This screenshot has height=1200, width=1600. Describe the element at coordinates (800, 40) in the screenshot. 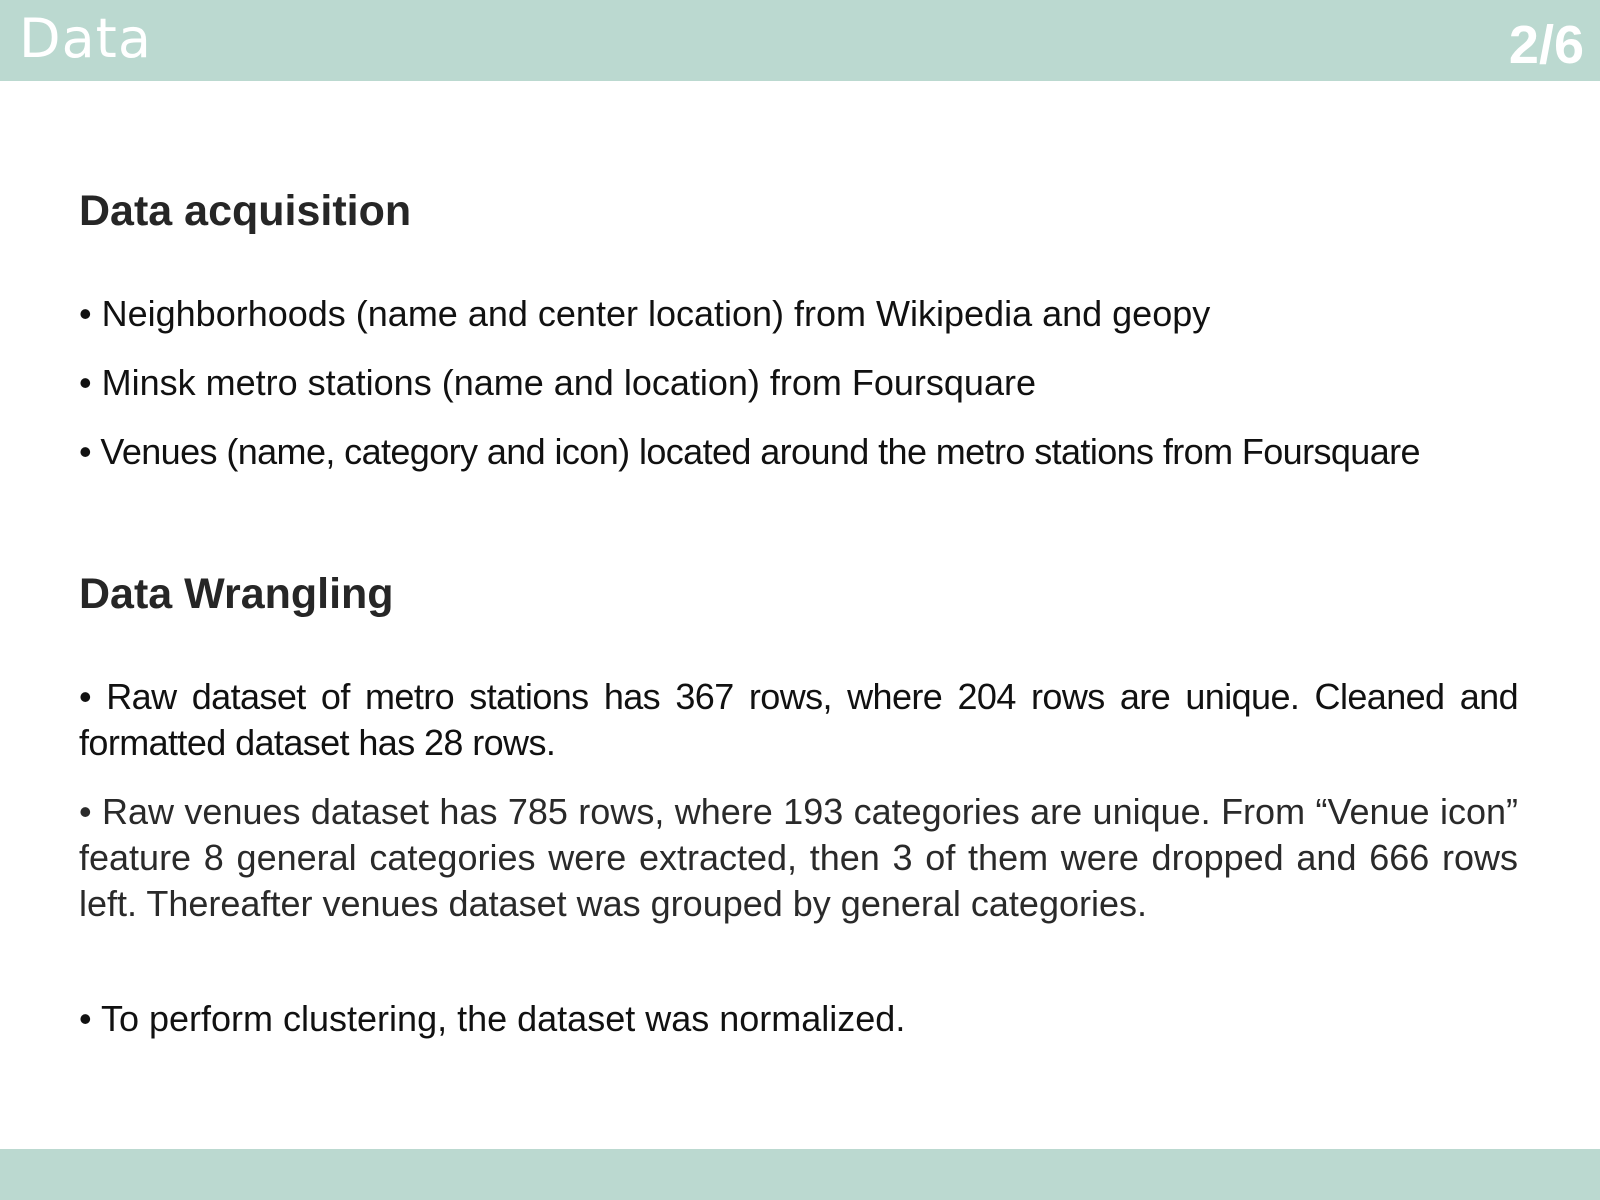

I see `header-bar: Data 2/6` at that location.